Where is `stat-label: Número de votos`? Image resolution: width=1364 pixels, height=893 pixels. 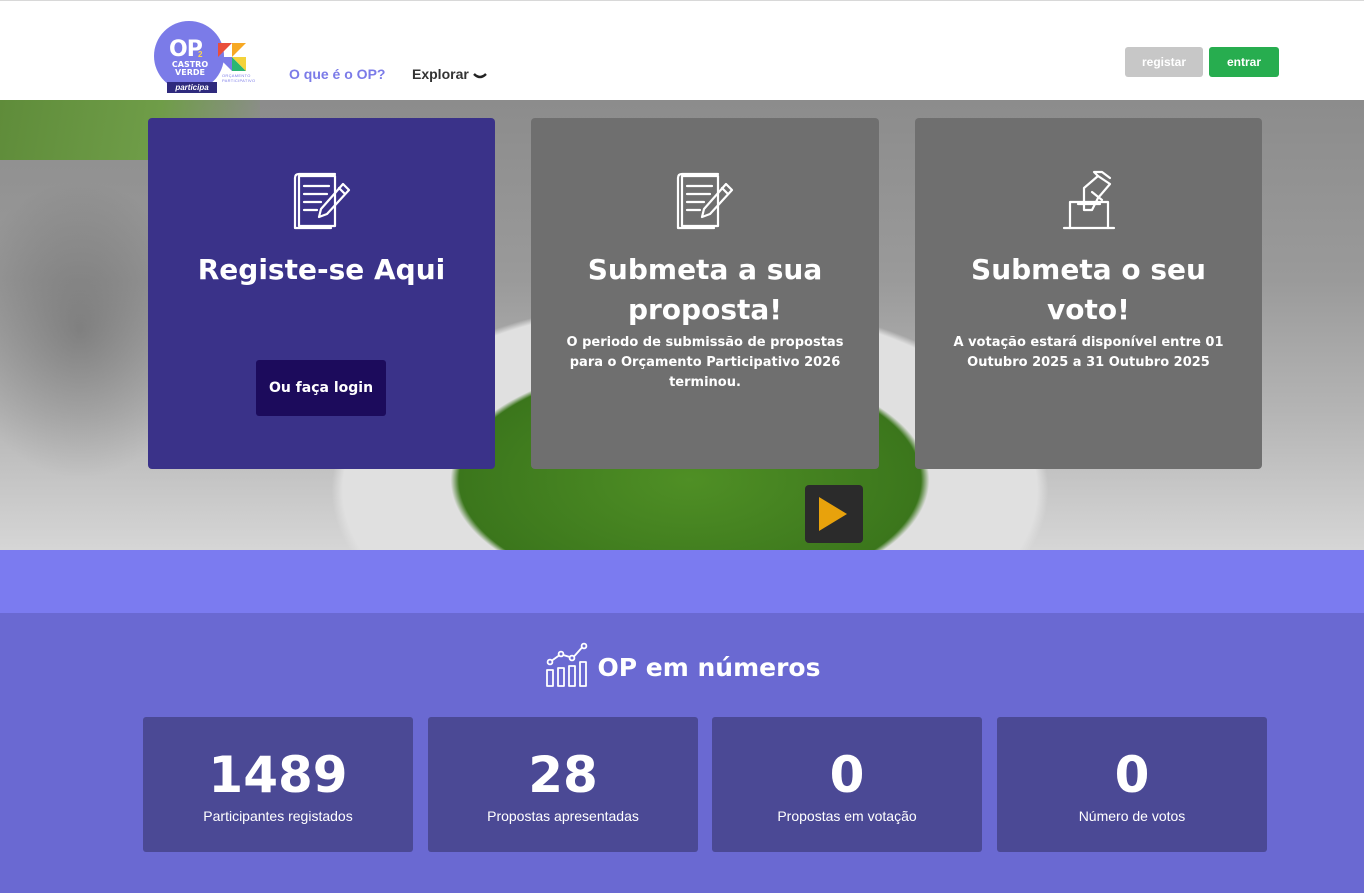
stat-label: Número de votos is located at coordinates (1132, 816).